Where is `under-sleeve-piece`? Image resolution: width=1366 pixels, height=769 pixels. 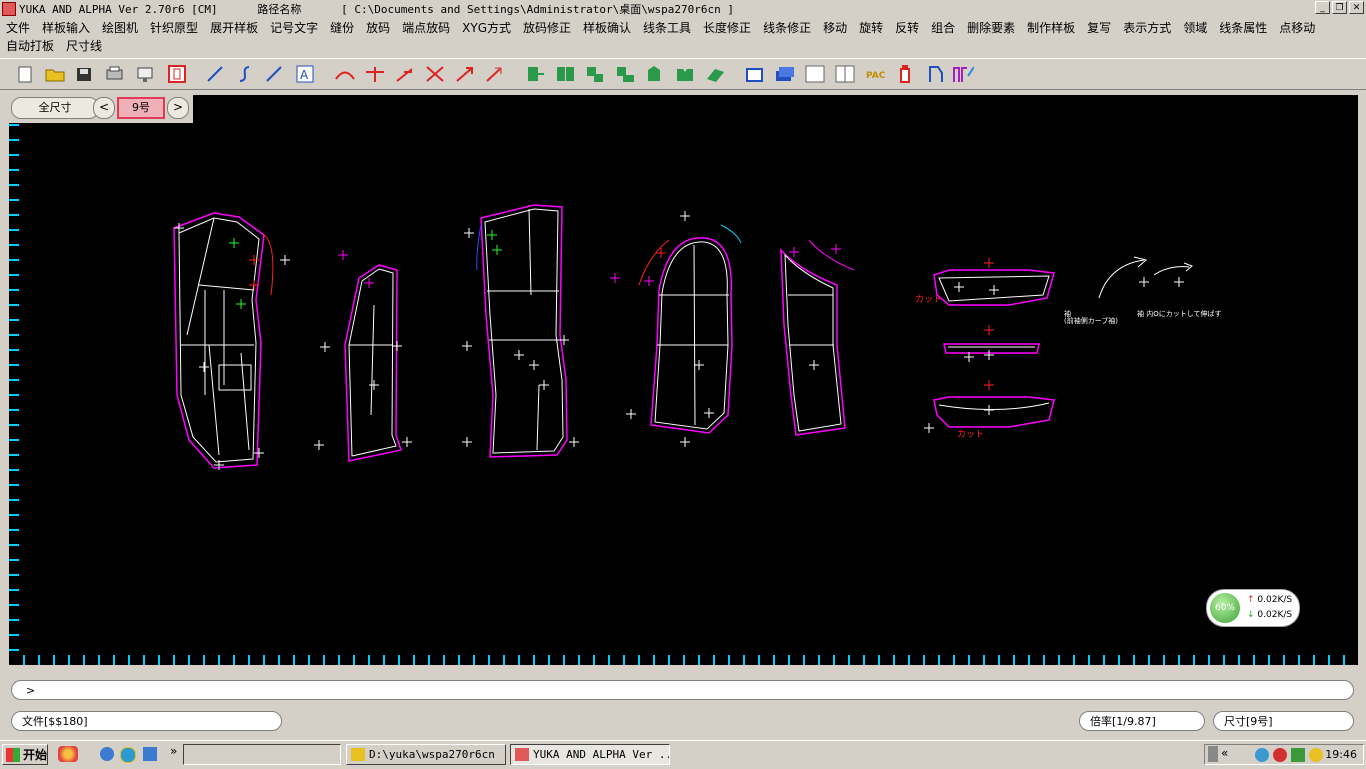
under-sleeve-piece is located at coordinates (817, 337).